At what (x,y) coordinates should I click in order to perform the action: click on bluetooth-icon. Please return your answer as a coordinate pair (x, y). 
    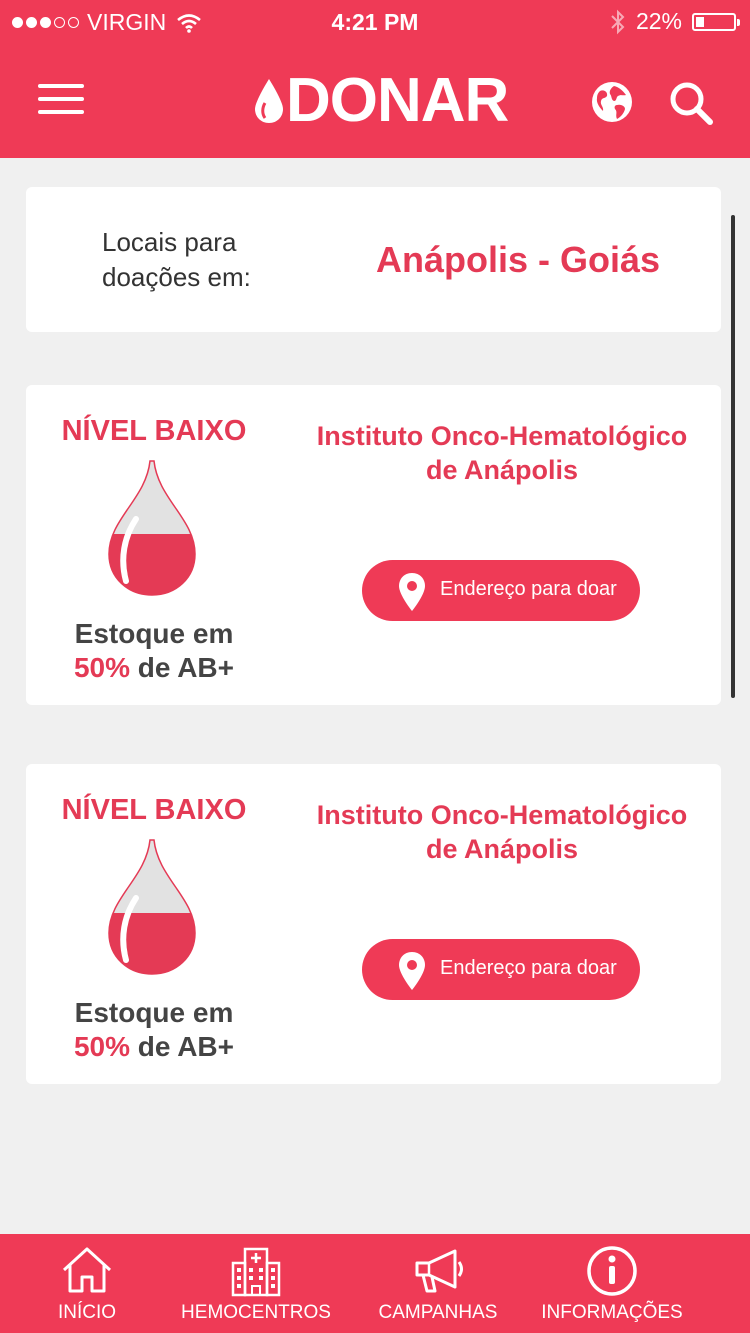
    Looking at the image, I should click on (618, 21).